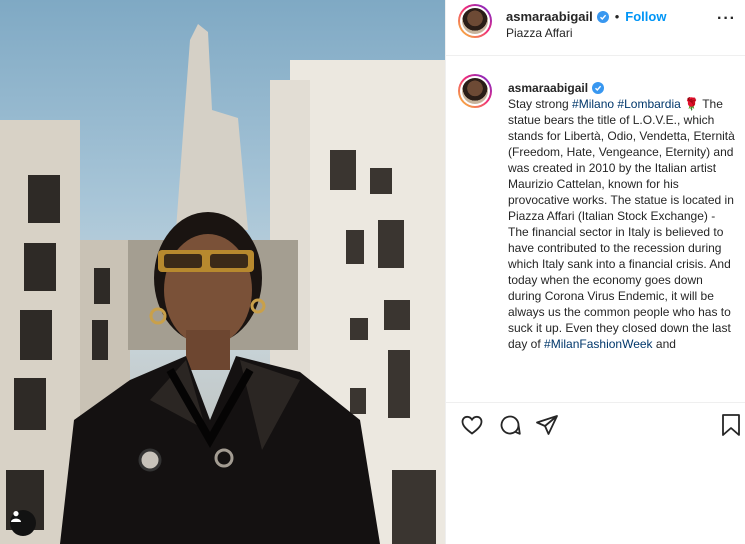  I want to click on caption-author-line: asmaraabigail, so click(622, 88).